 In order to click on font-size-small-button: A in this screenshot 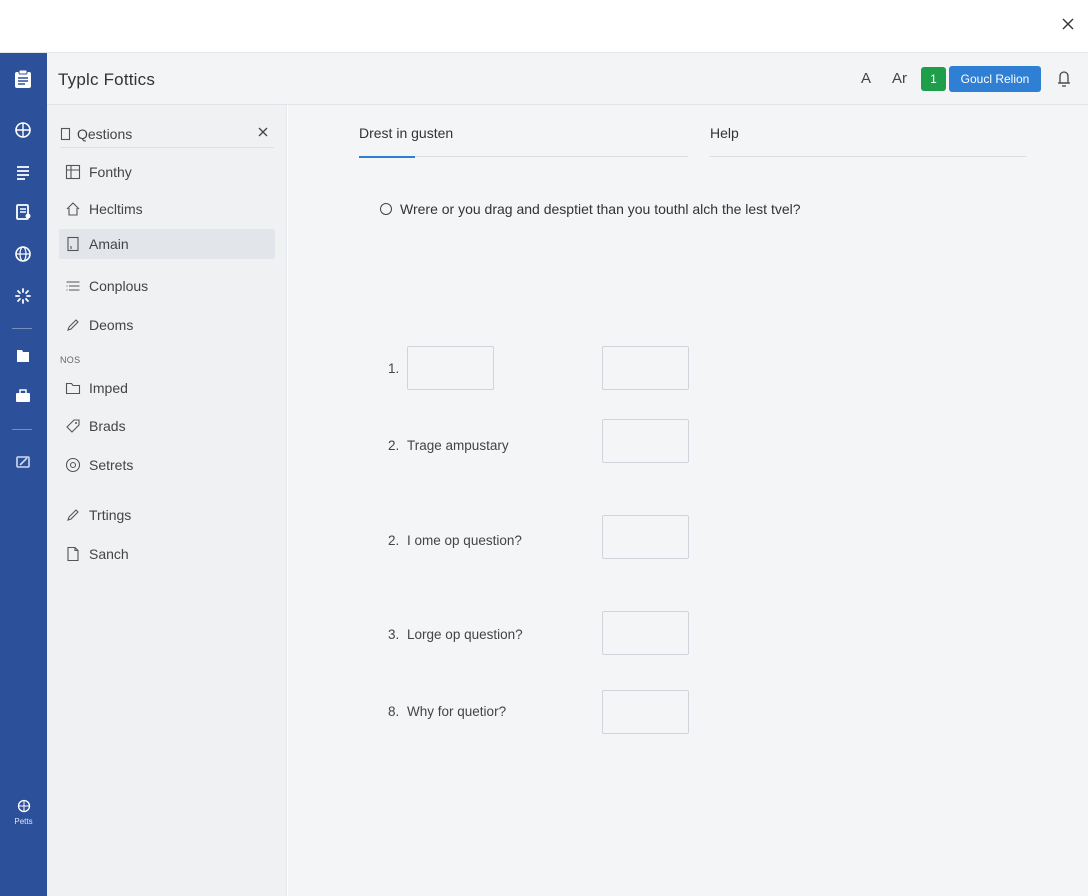, I will do `click(866, 78)`.